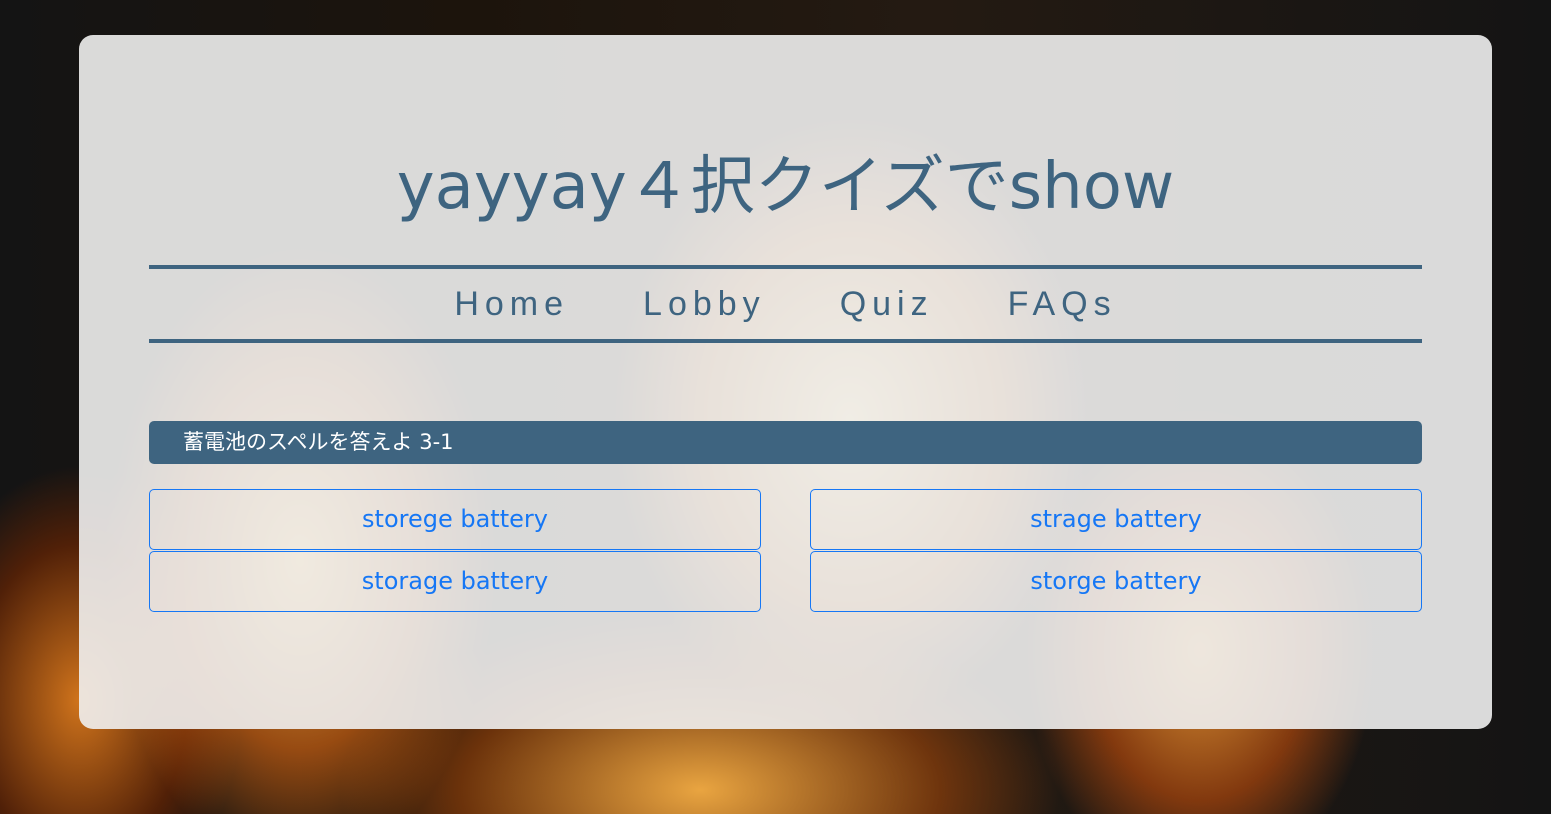  What do you see at coordinates (1116, 581) in the screenshot?
I see `answer-button-4: storge battery` at bounding box center [1116, 581].